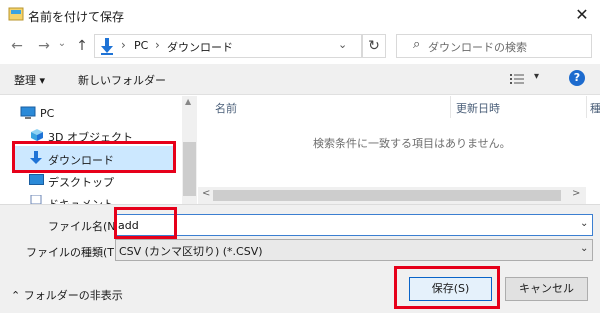  What do you see at coordinates (81, 182) in the screenshot?
I see `sidebar-item-desktop: デスクトップ` at bounding box center [81, 182].